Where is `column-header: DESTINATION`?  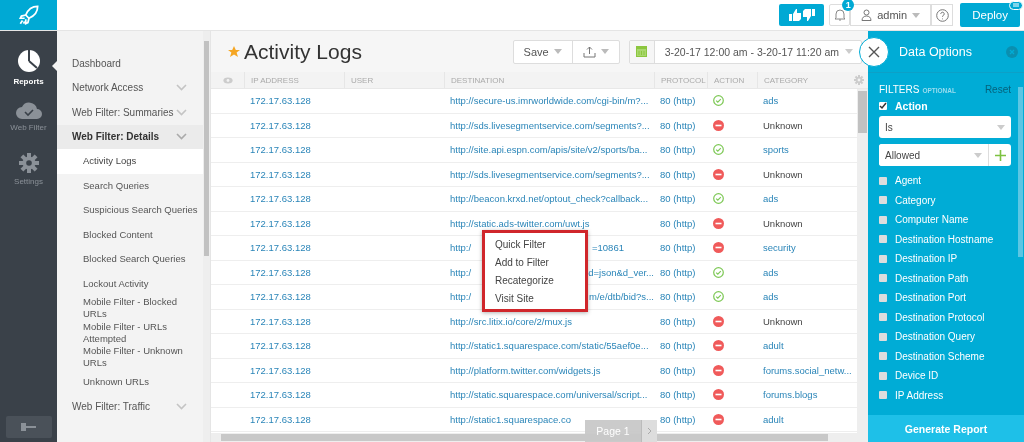 column-header: DESTINATION is located at coordinates (549, 80).